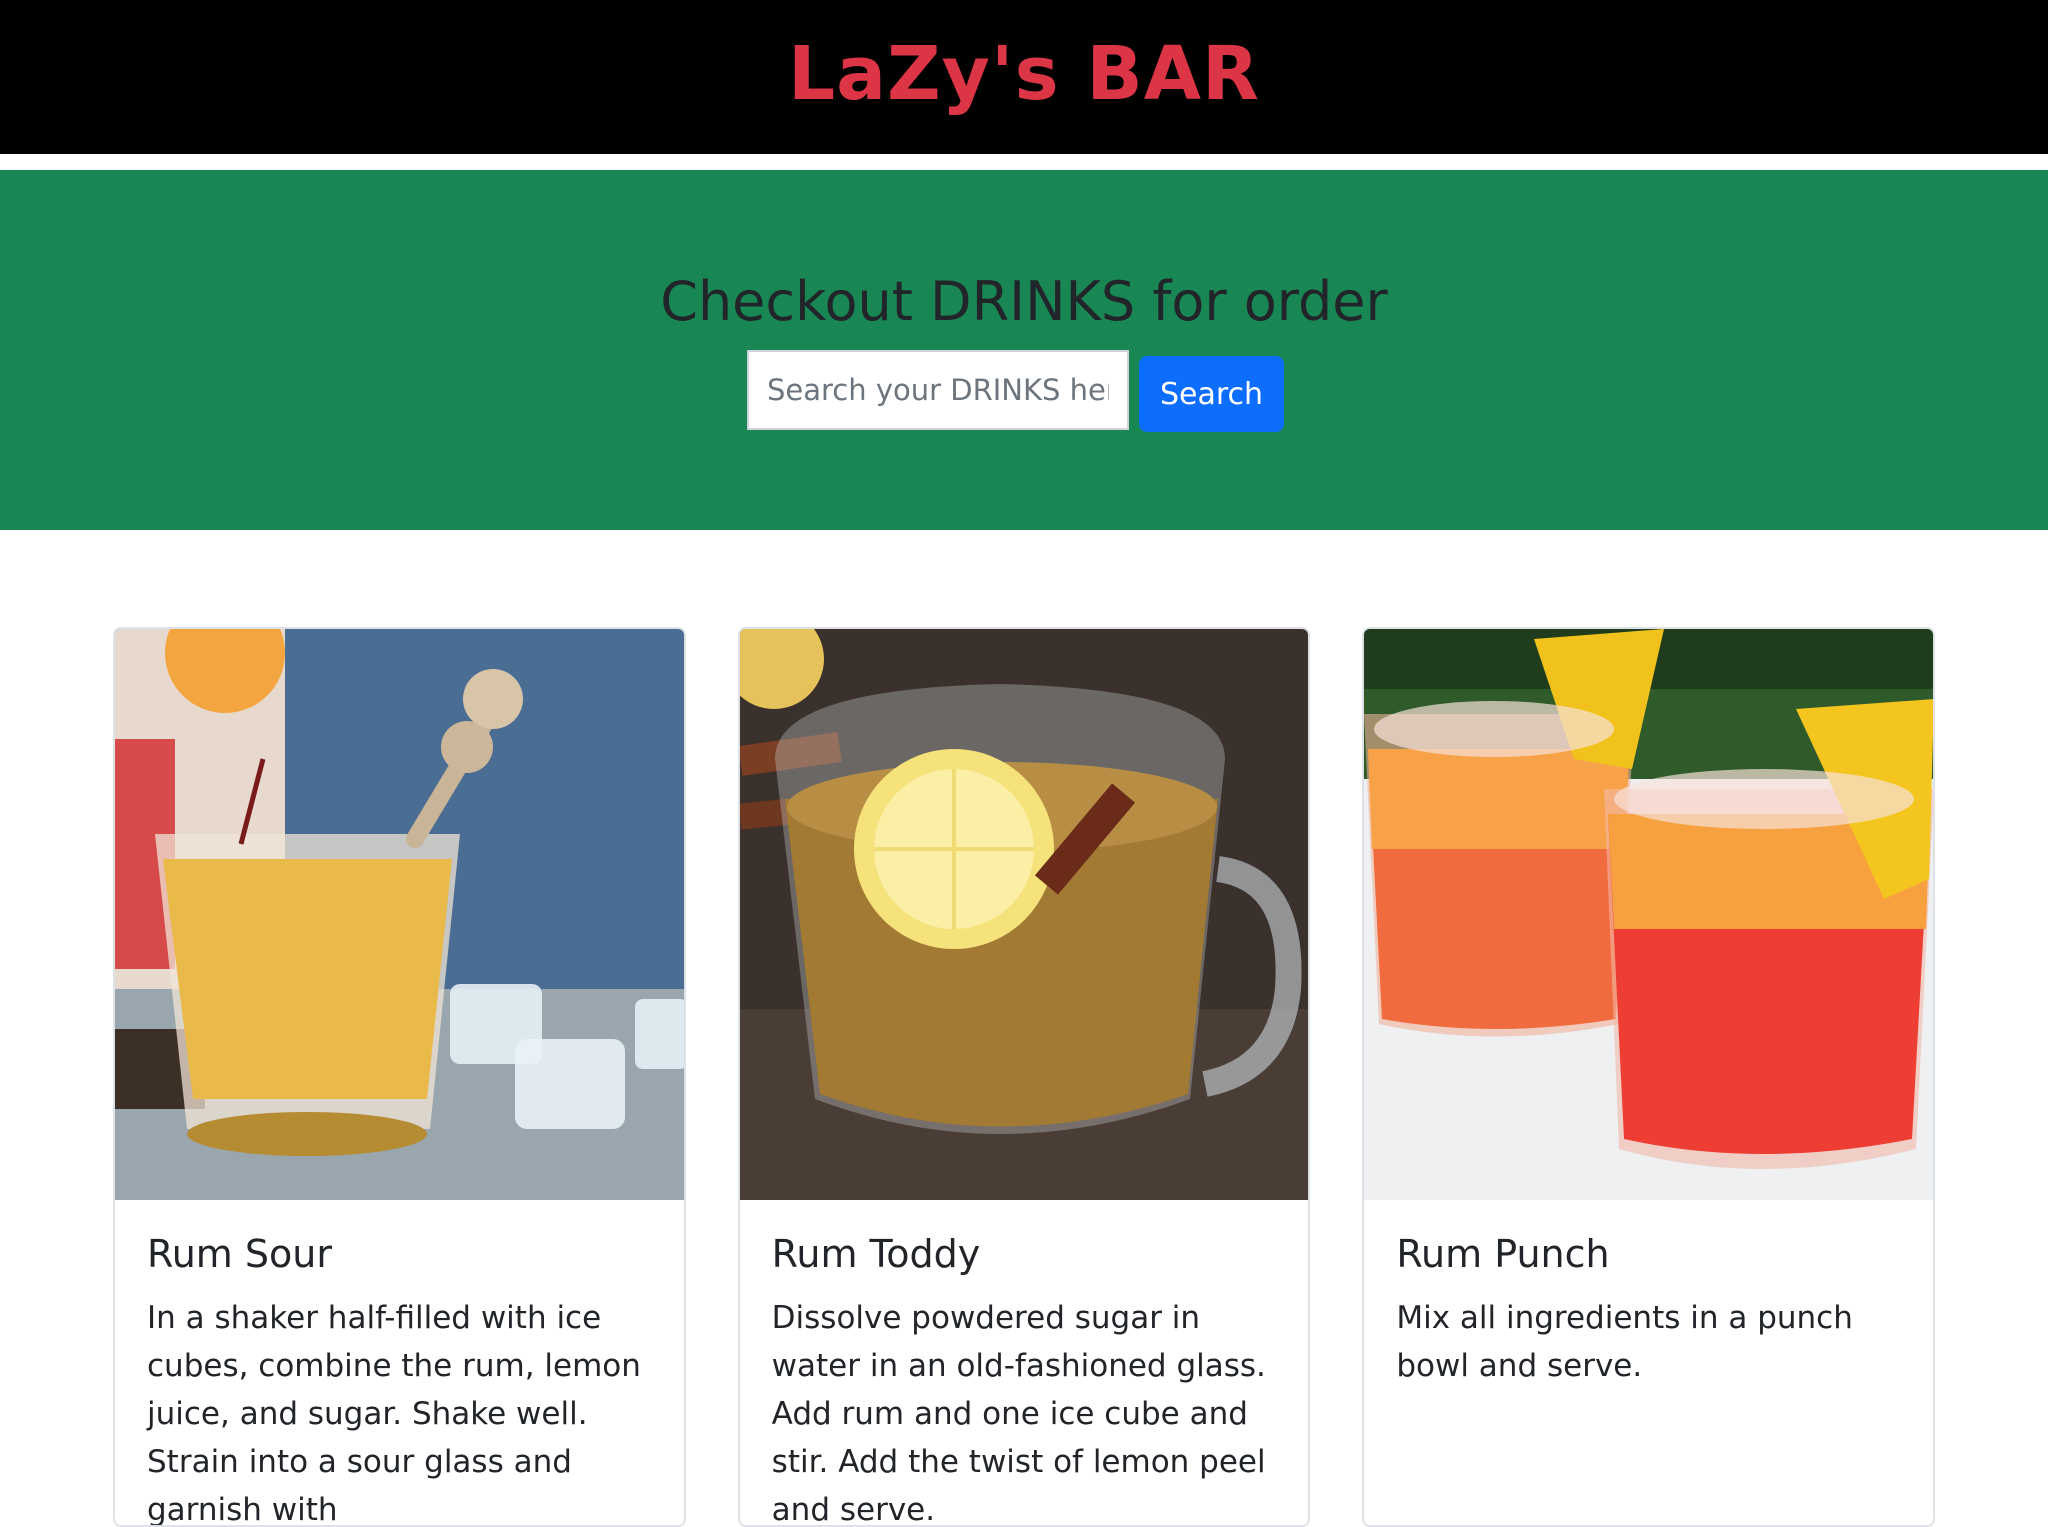 This screenshot has width=2048, height=1527. Describe the element at coordinates (876, 1254) in the screenshot. I see `drink-title: Rum Toddy` at that location.